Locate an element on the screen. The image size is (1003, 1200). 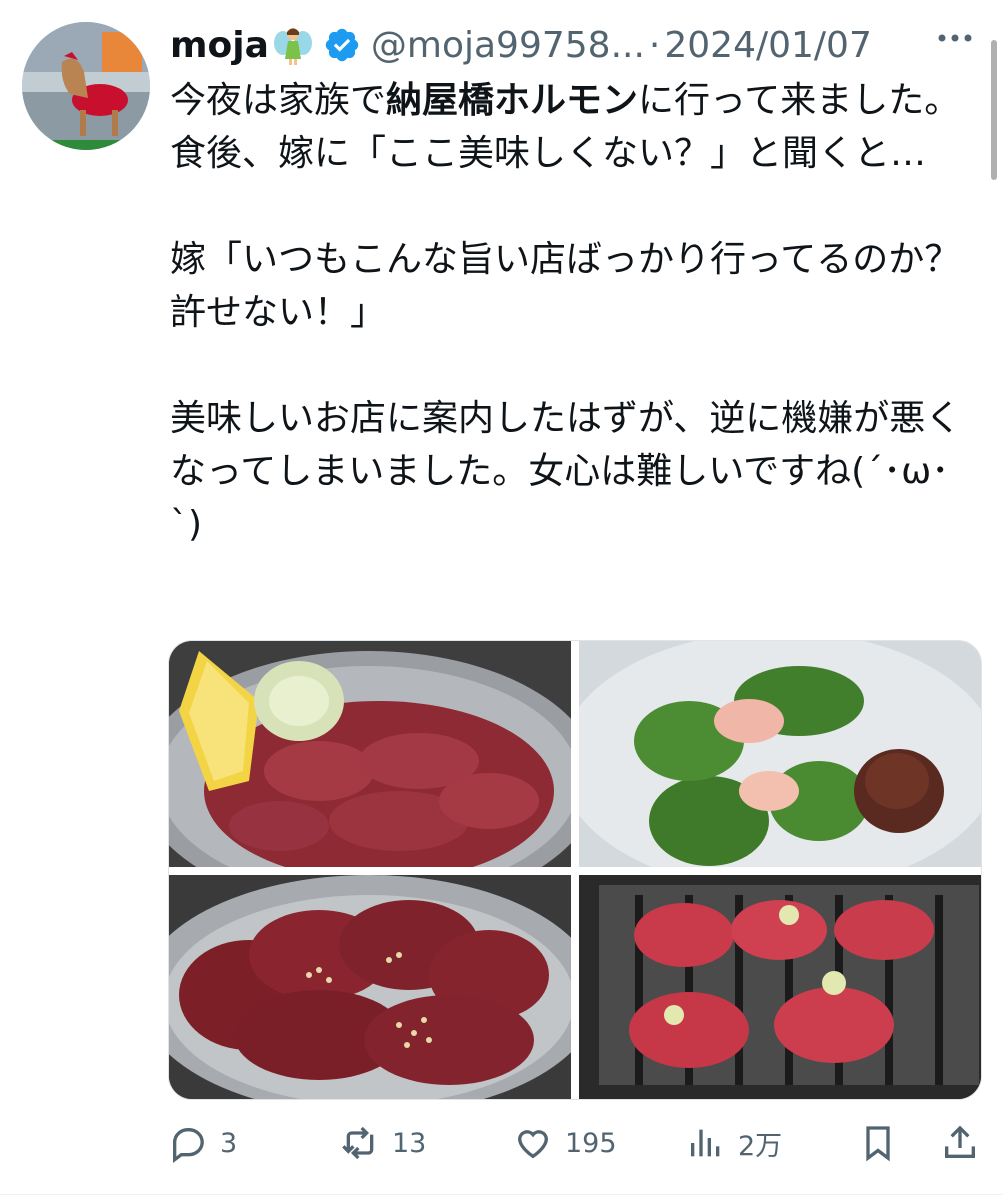
reply-button: 3 is located at coordinates (202, 1143).